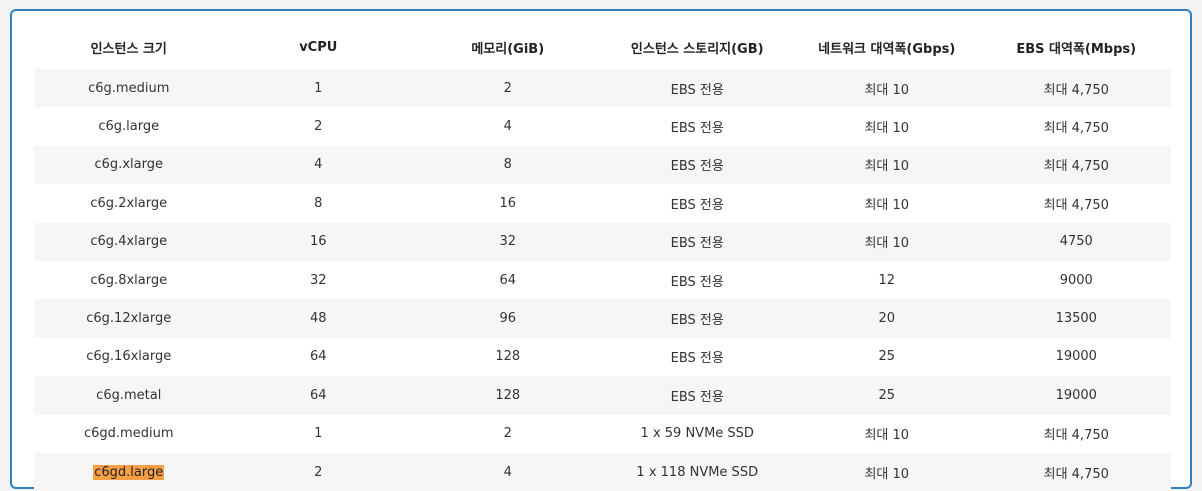 This screenshot has width=1202, height=491. What do you see at coordinates (1076, 318) in the screenshot?
I see `cell-ebs-bandwidth: 13500` at bounding box center [1076, 318].